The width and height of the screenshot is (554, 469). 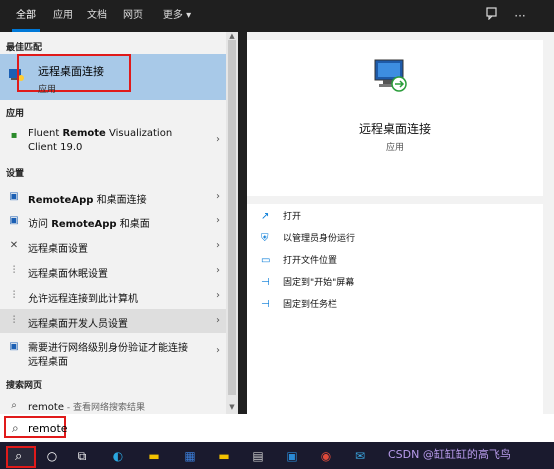 I want to click on settings-item-label: 需要进行网络级别身份验证才能连接, so click(x=108, y=348).